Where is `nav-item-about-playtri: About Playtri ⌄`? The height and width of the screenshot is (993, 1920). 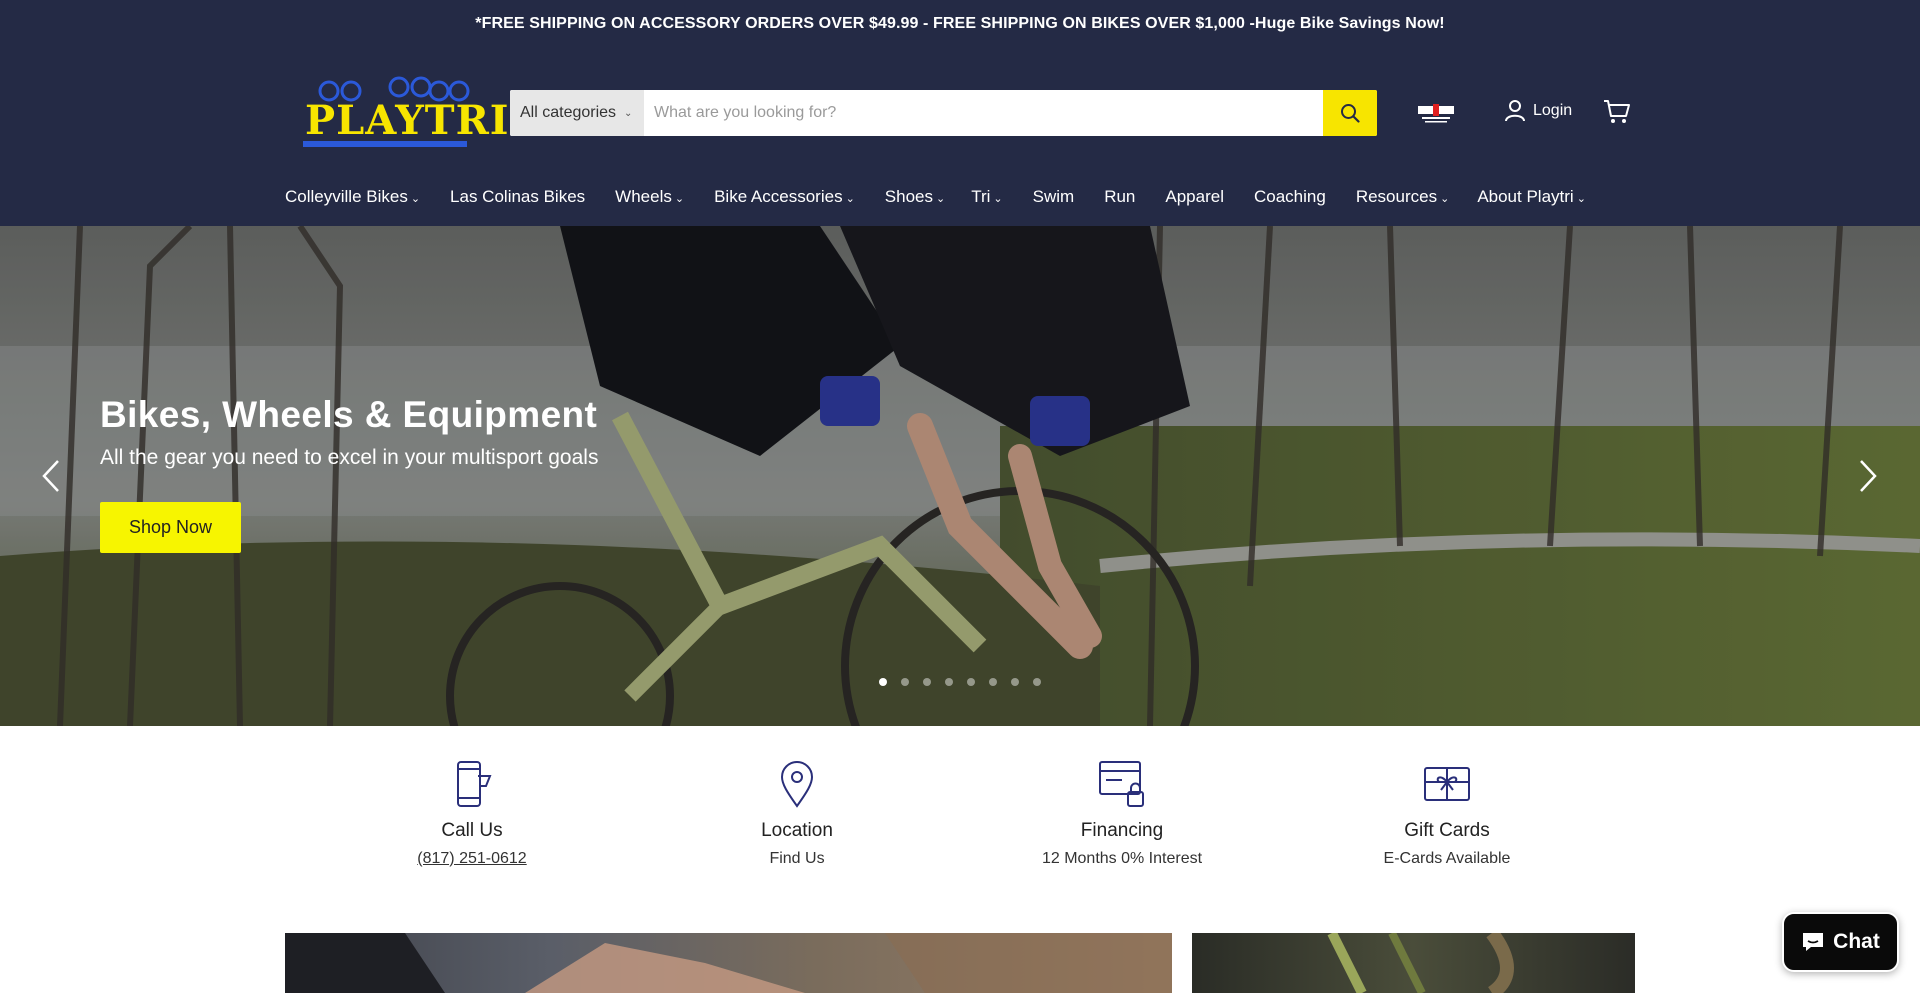 nav-item-about-playtri: About Playtri ⌄ is located at coordinates (1531, 197).